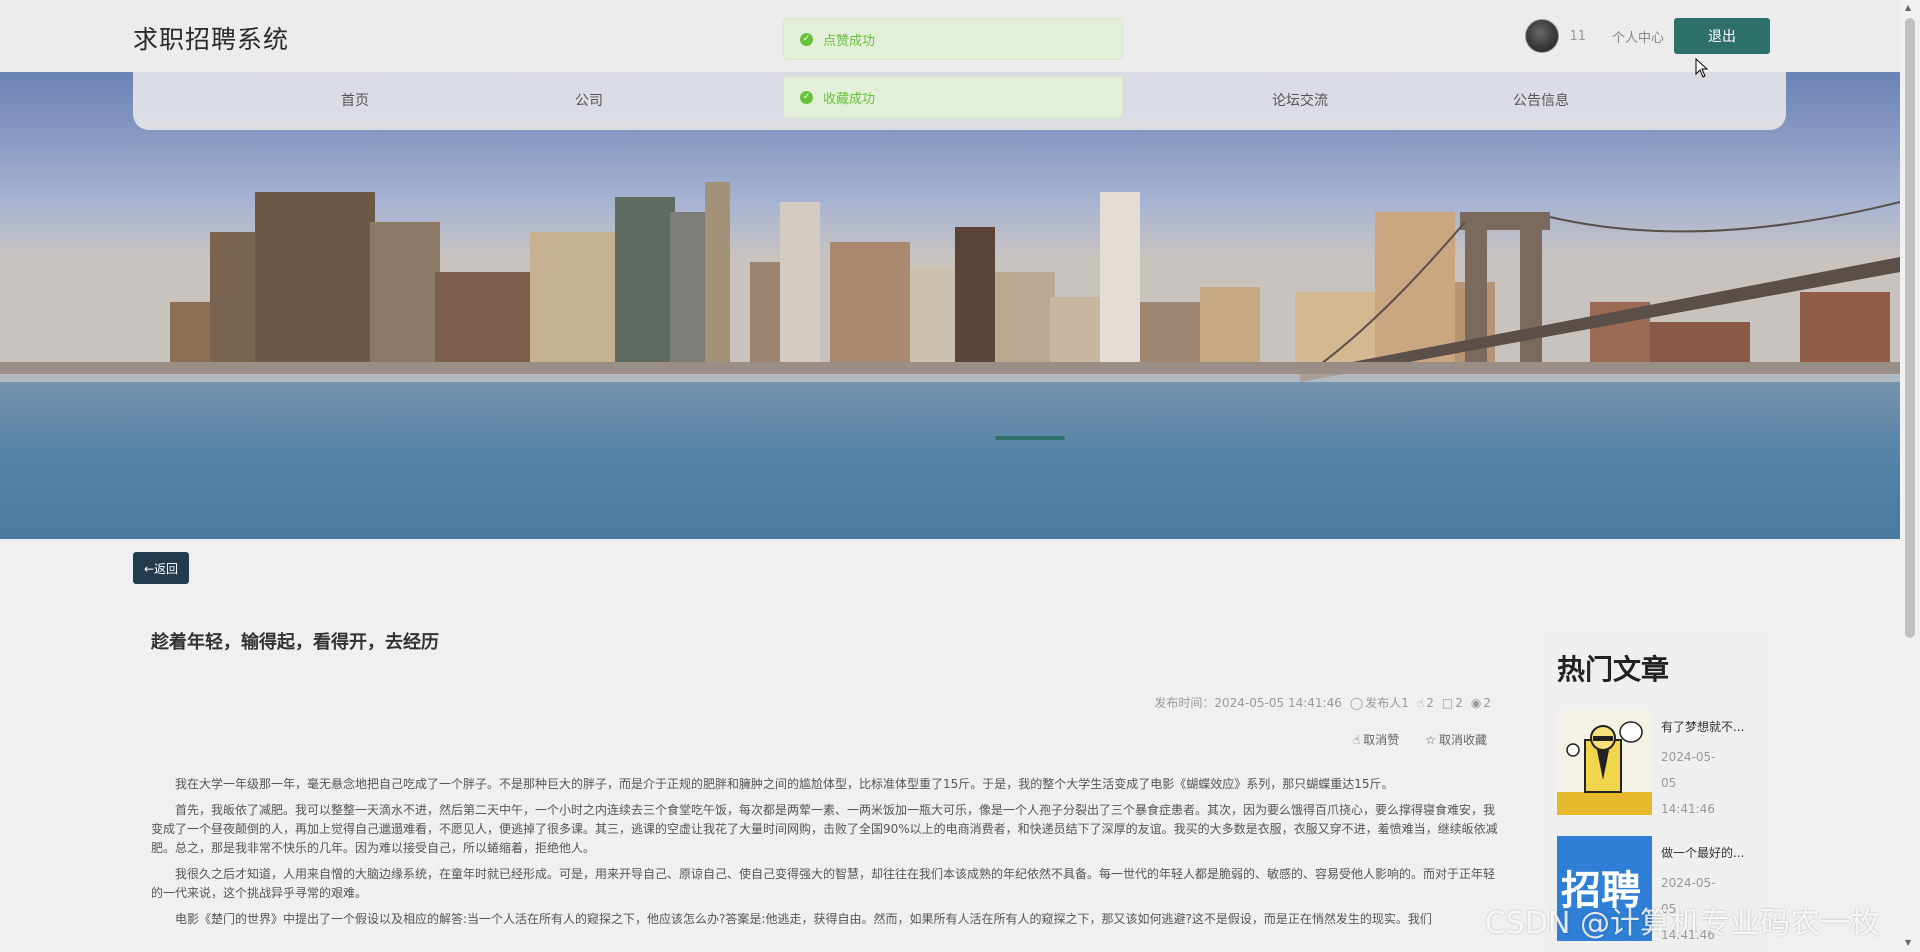 The width and height of the screenshot is (1920, 952). What do you see at coordinates (589, 101) in the screenshot?
I see `nav-item-company: 公司` at bounding box center [589, 101].